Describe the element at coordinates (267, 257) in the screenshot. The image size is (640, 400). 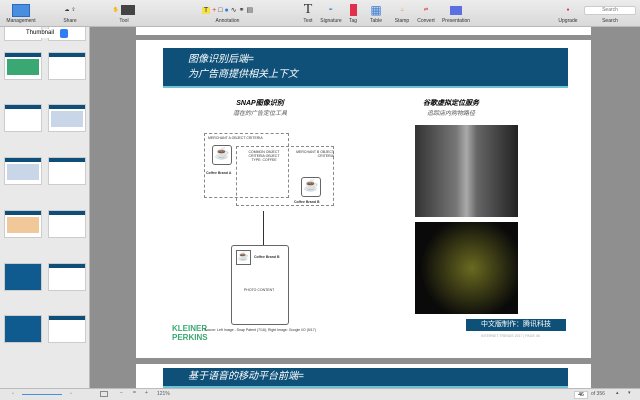
I see `phone-brand-label: Coffee Brand B` at that location.